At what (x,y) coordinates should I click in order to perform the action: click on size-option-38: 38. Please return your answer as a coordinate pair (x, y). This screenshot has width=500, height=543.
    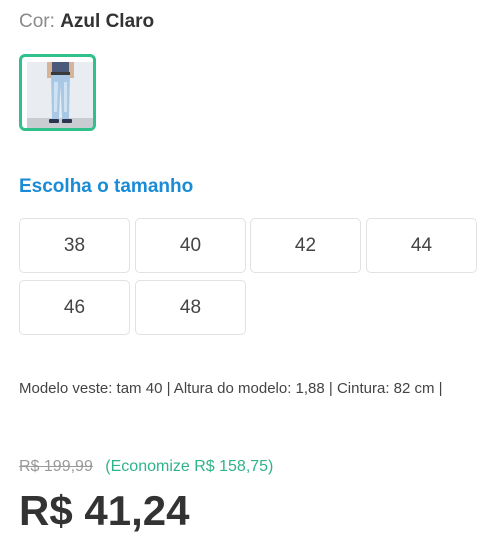
    Looking at the image, I should click on (74, 245).